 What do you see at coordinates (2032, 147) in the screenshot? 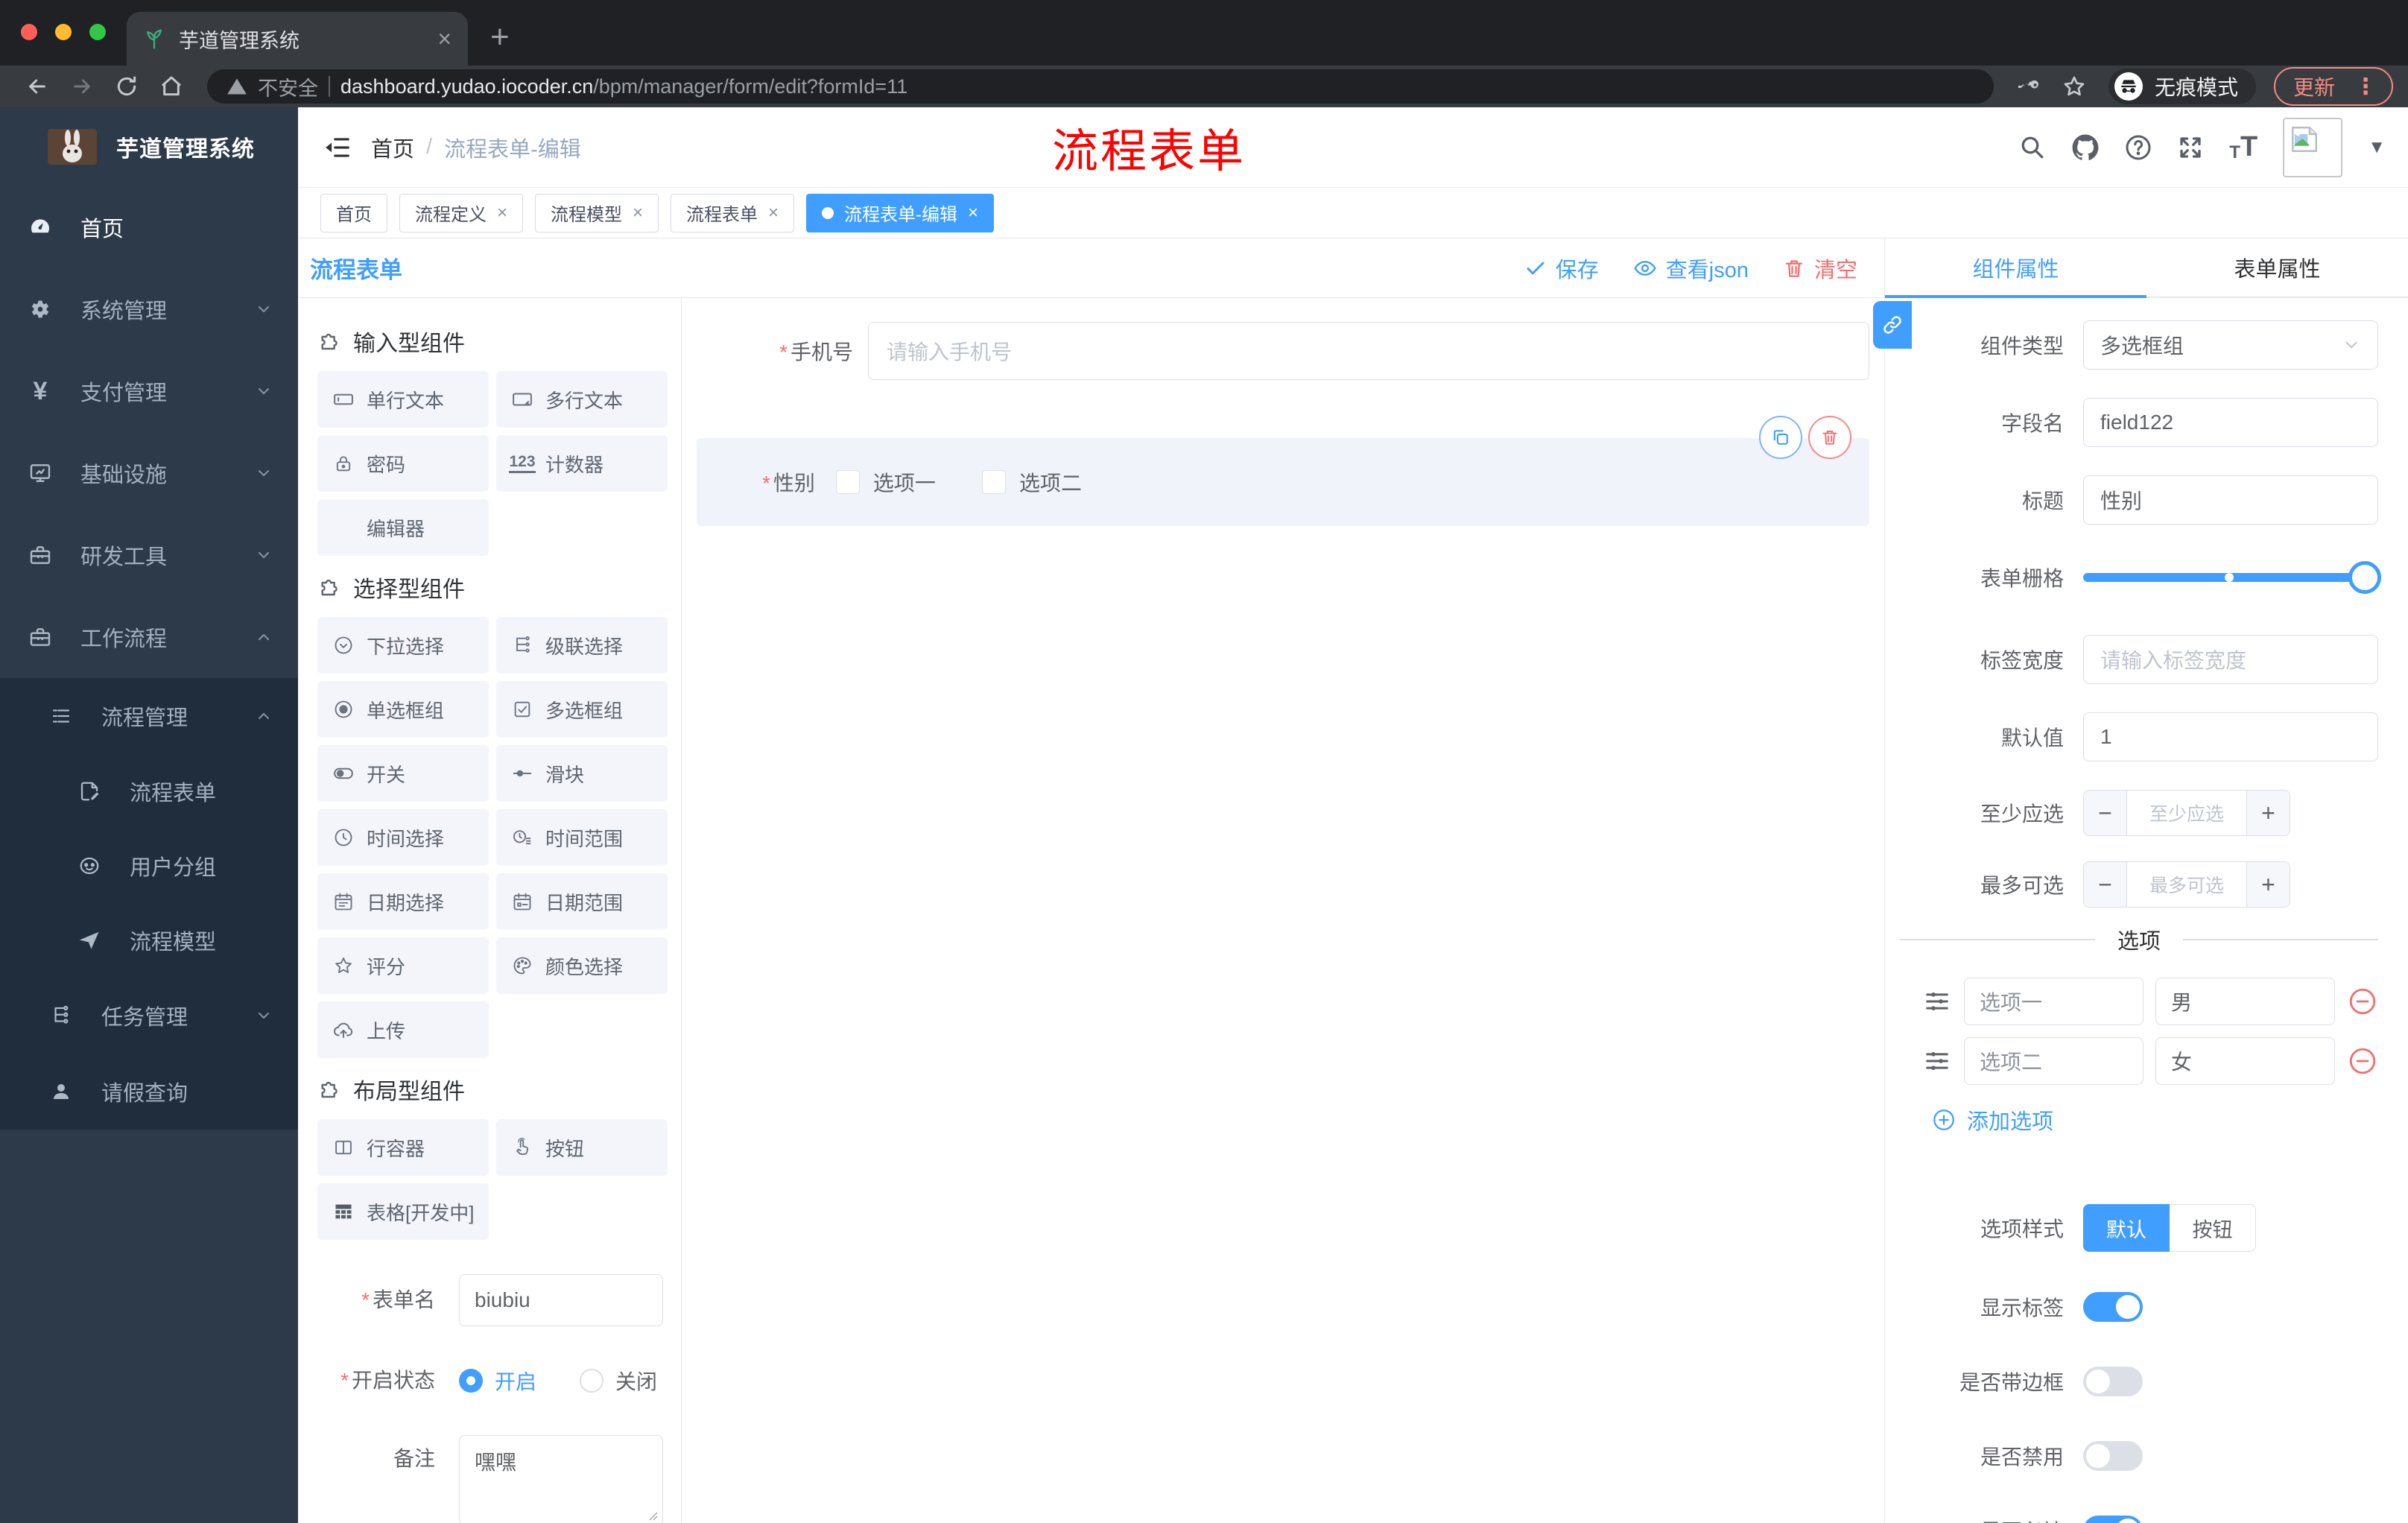
I see `search-icon` at bounding box center [2032, 147].